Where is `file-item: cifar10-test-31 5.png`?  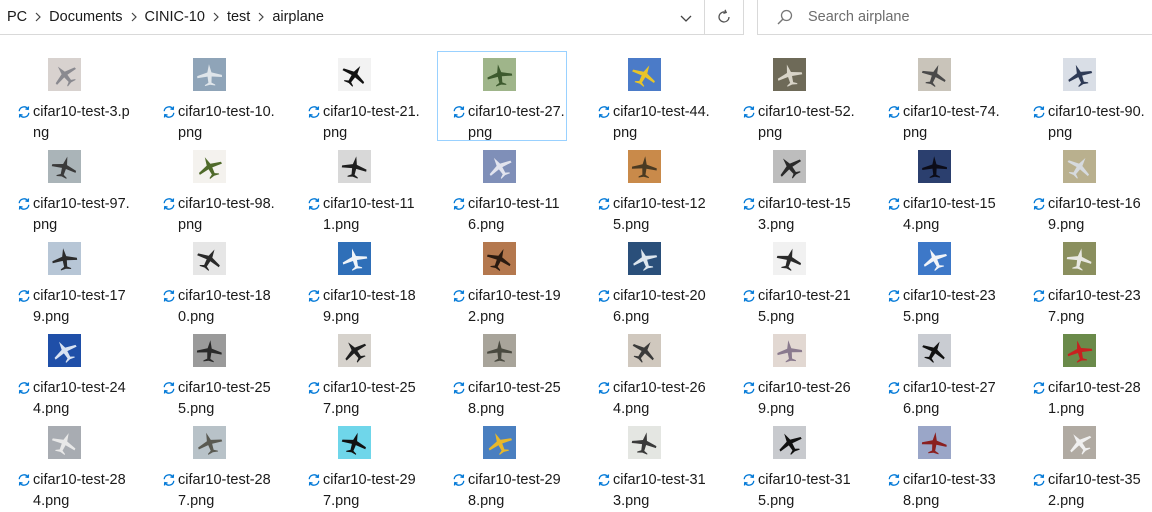
file-item: cifar10-test-31 5.png is located at coordinates (792, 464).